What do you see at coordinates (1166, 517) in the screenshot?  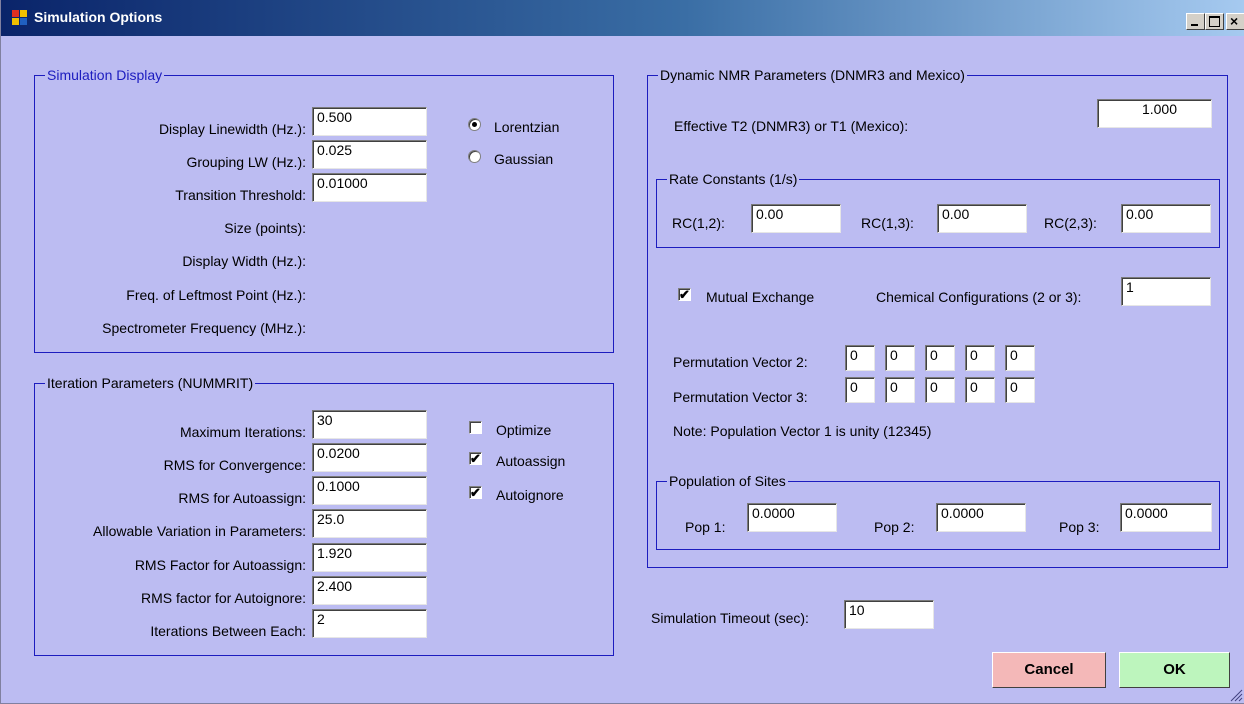 I see `pop3-input: 0.0000` at bounding box center [1166, 517].